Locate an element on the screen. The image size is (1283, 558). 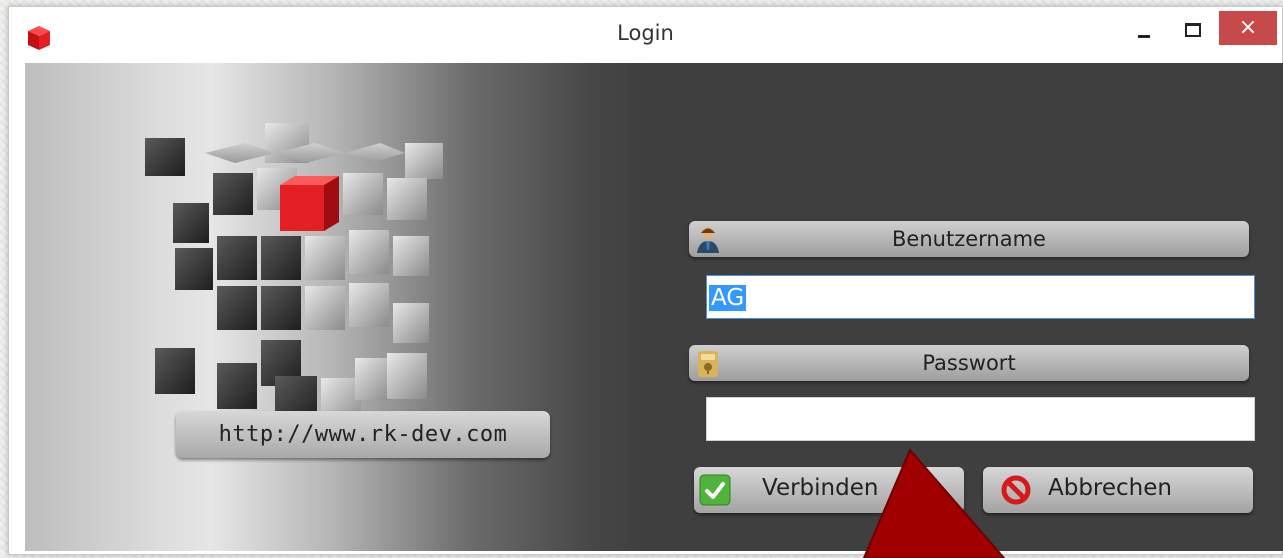
checkmark-icon is located at coordinates (715, 490).